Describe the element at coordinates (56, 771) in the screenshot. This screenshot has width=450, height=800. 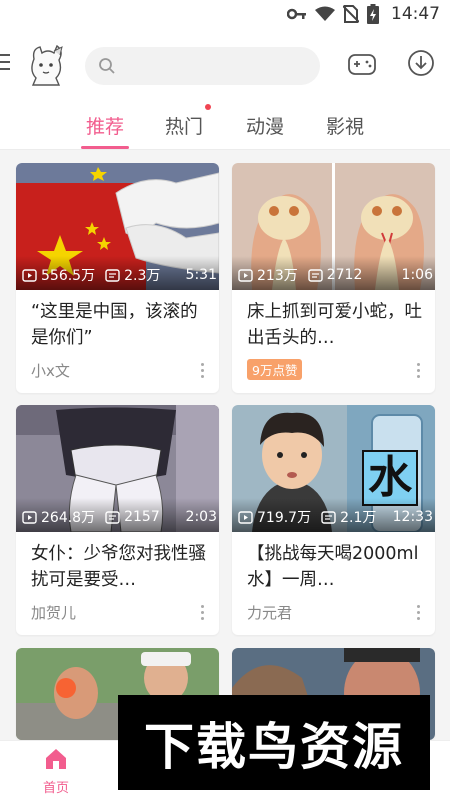
I see `nav-home: 首页` at that location.